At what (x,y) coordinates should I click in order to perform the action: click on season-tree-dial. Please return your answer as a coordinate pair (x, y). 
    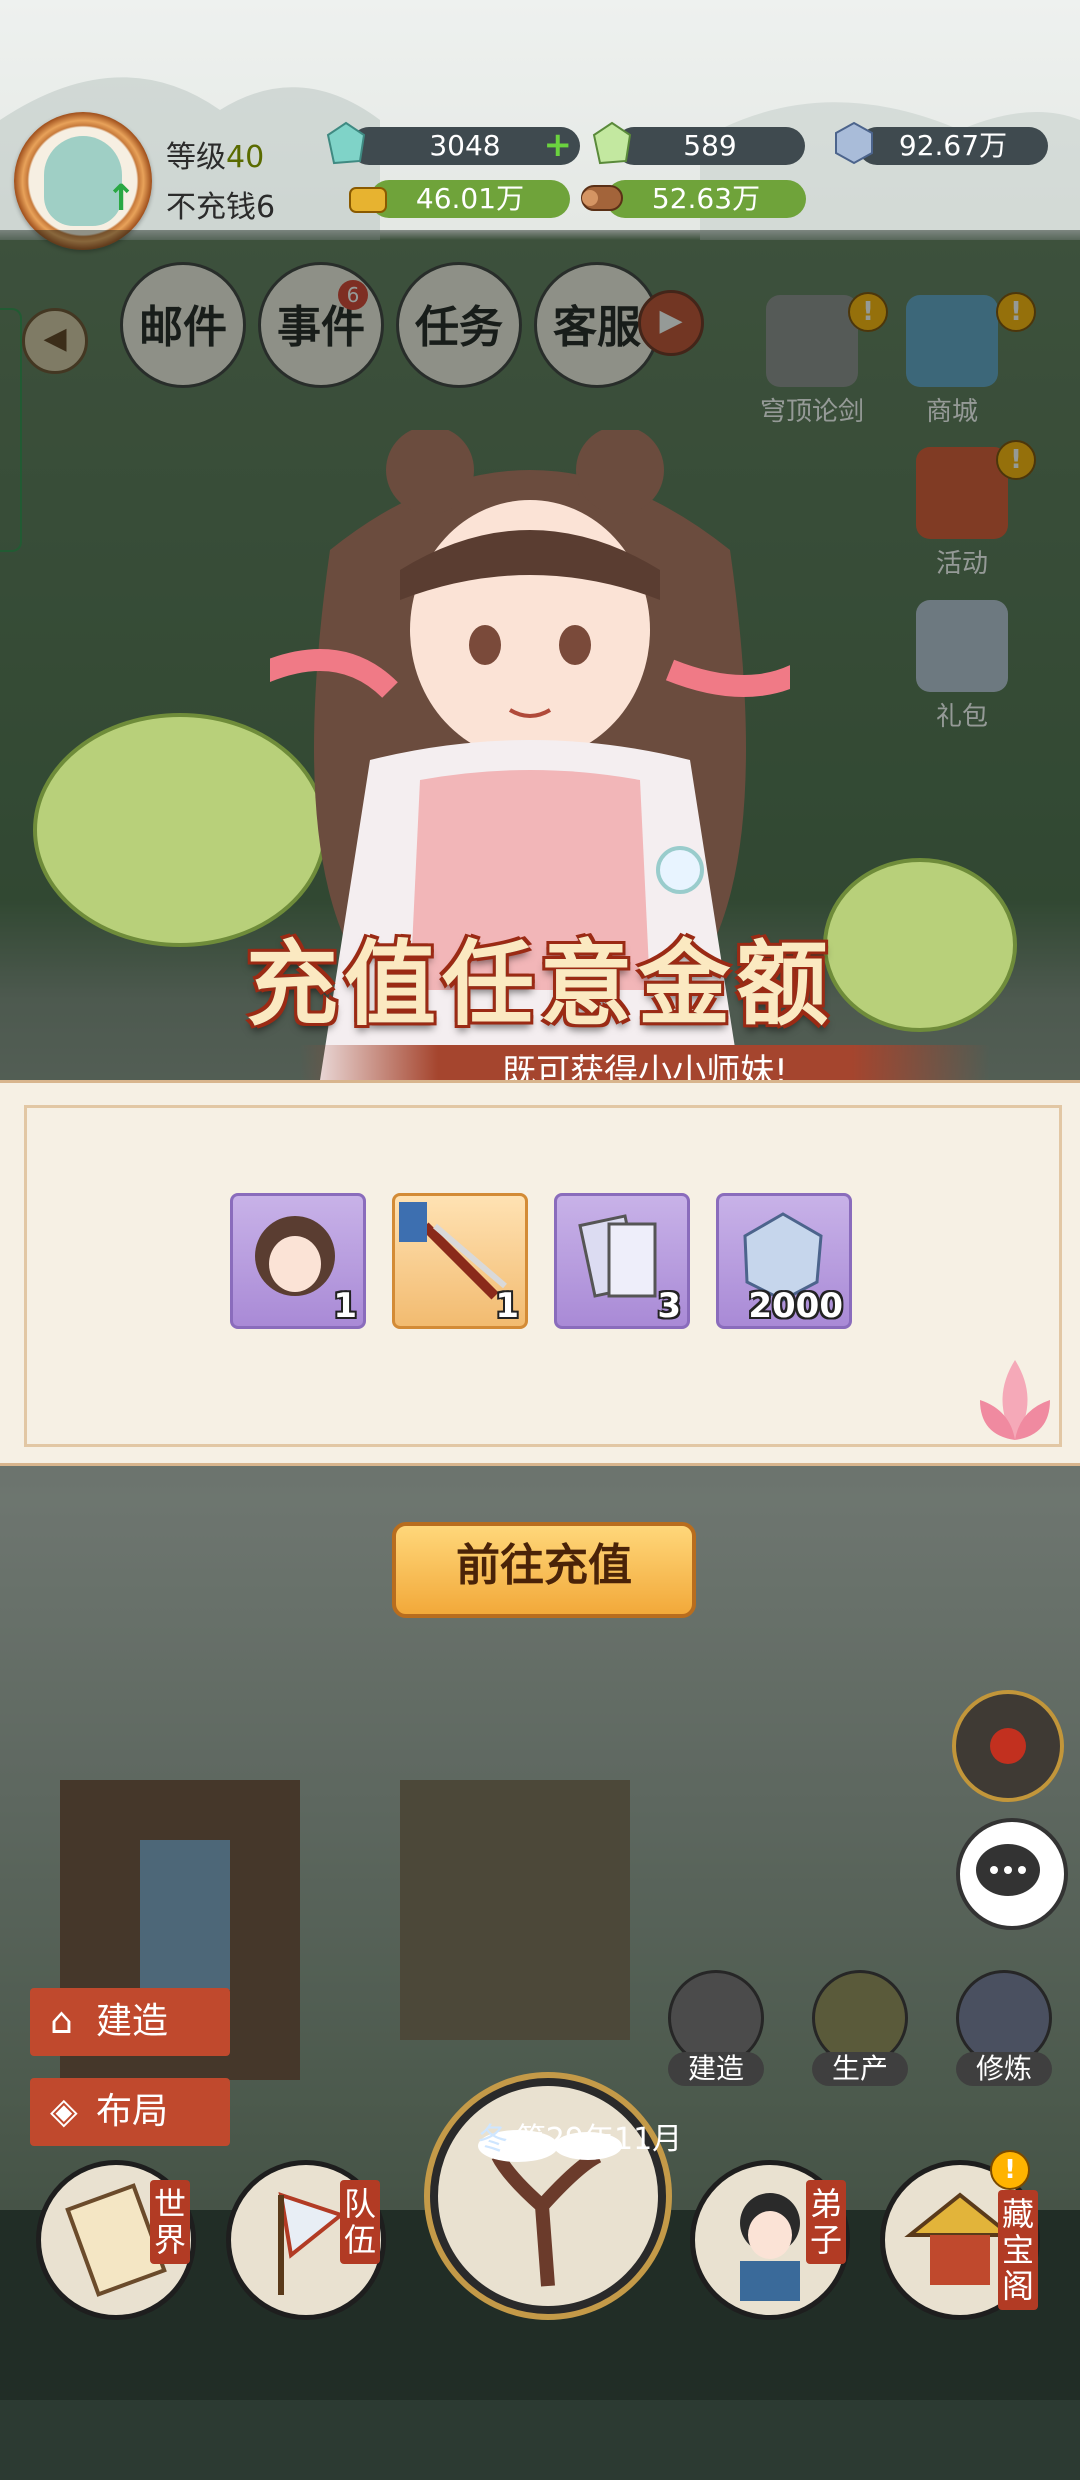
    Looking at the image, I should click on (548, 2196).